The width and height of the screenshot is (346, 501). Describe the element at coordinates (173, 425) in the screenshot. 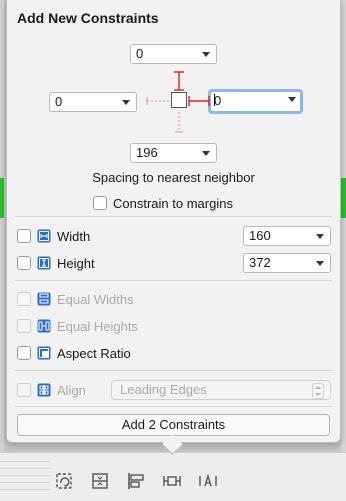

I see `add-constraints-button: Add 2 Constraints` at that location.